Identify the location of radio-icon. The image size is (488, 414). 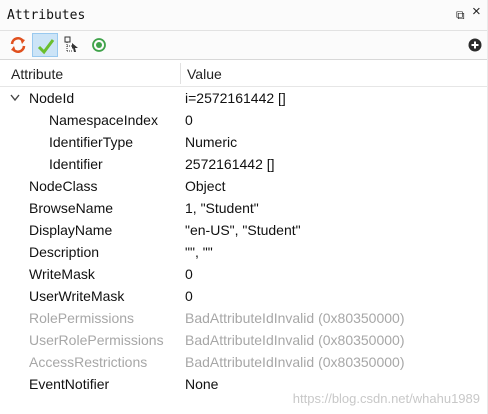
(99, 45).